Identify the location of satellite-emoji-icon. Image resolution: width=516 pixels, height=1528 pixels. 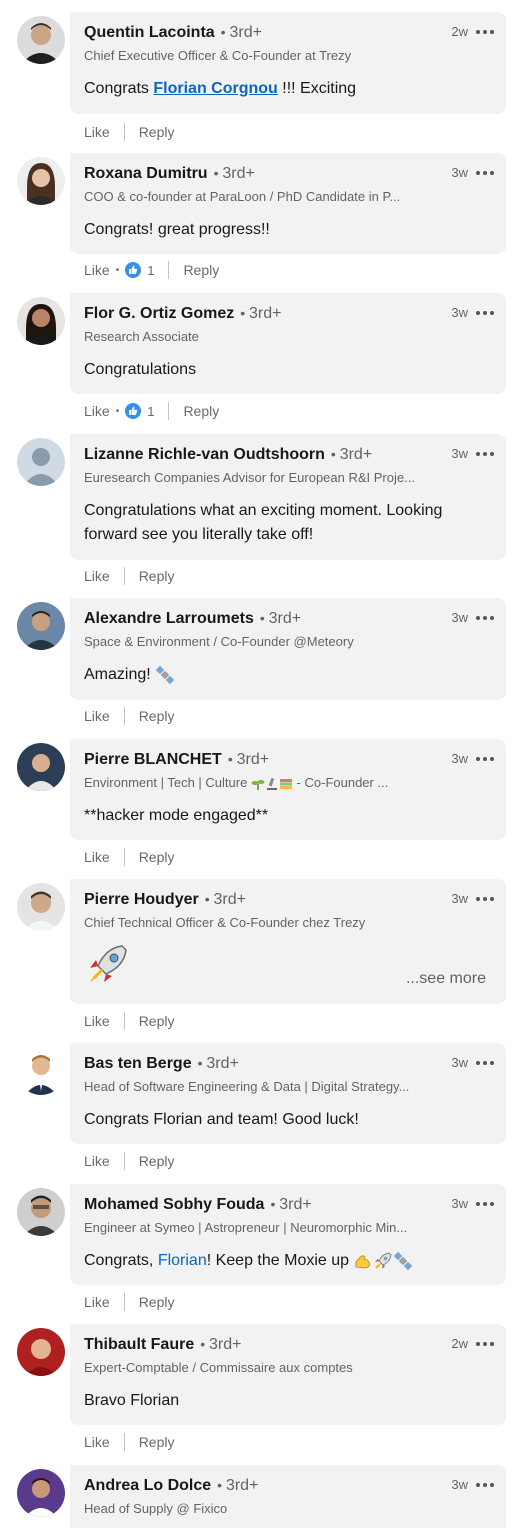
(403, 1261).